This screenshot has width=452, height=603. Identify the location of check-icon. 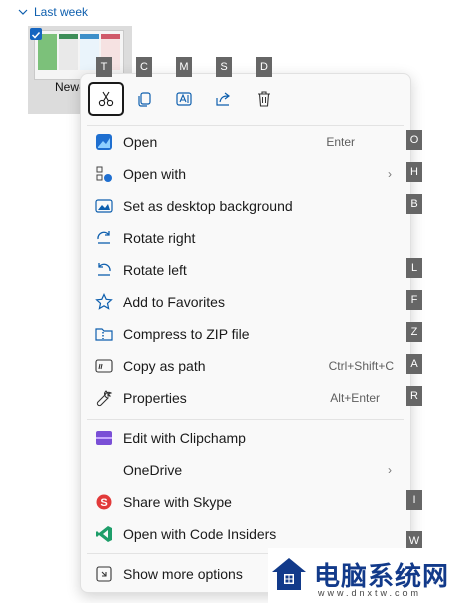
(36, 35).